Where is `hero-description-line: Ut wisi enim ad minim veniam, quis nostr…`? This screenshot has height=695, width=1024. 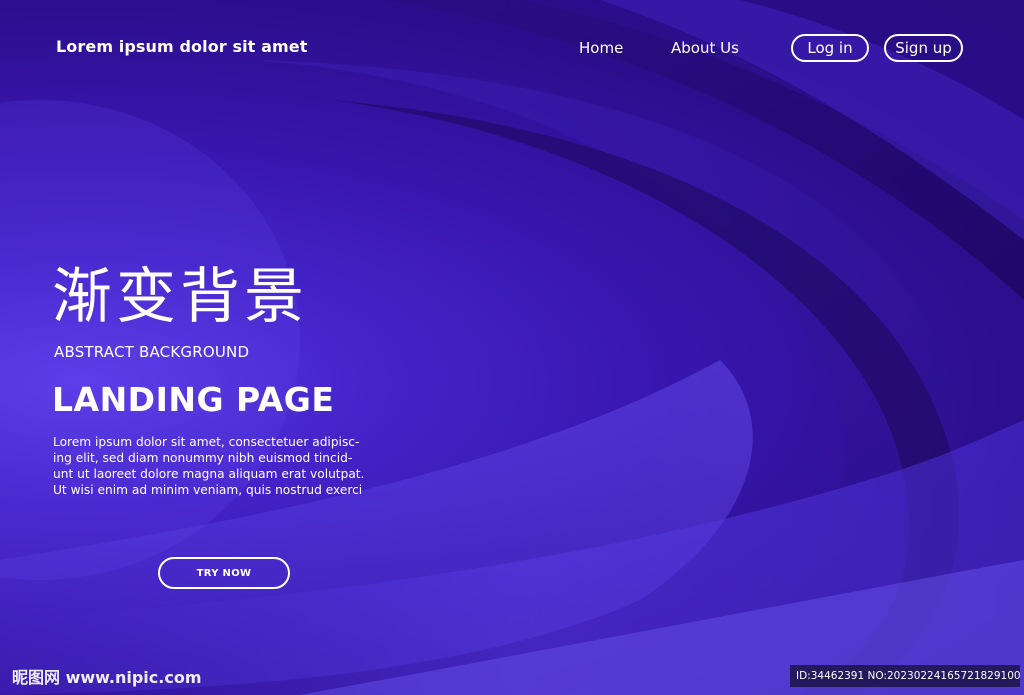 hero-description-line: Ut wisi enim ad minim veniam, quis nostr… is located at coordinates (208, 490).